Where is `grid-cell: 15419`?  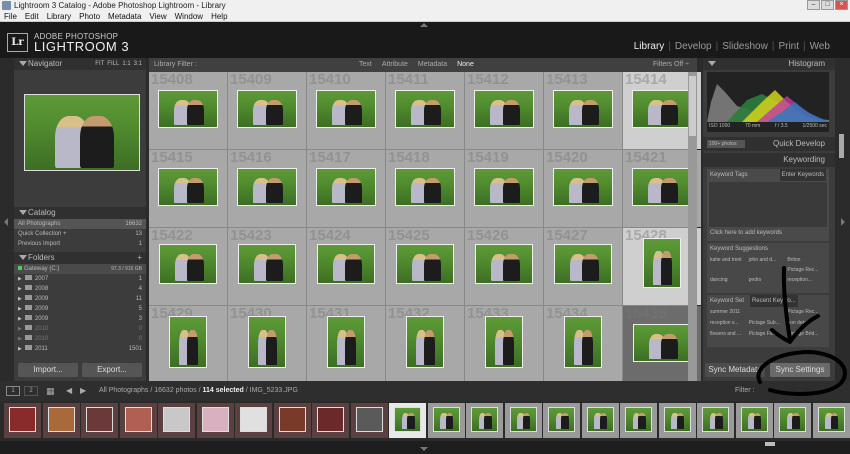 grid-cell: 15419 is located at coordinates (504, 188).